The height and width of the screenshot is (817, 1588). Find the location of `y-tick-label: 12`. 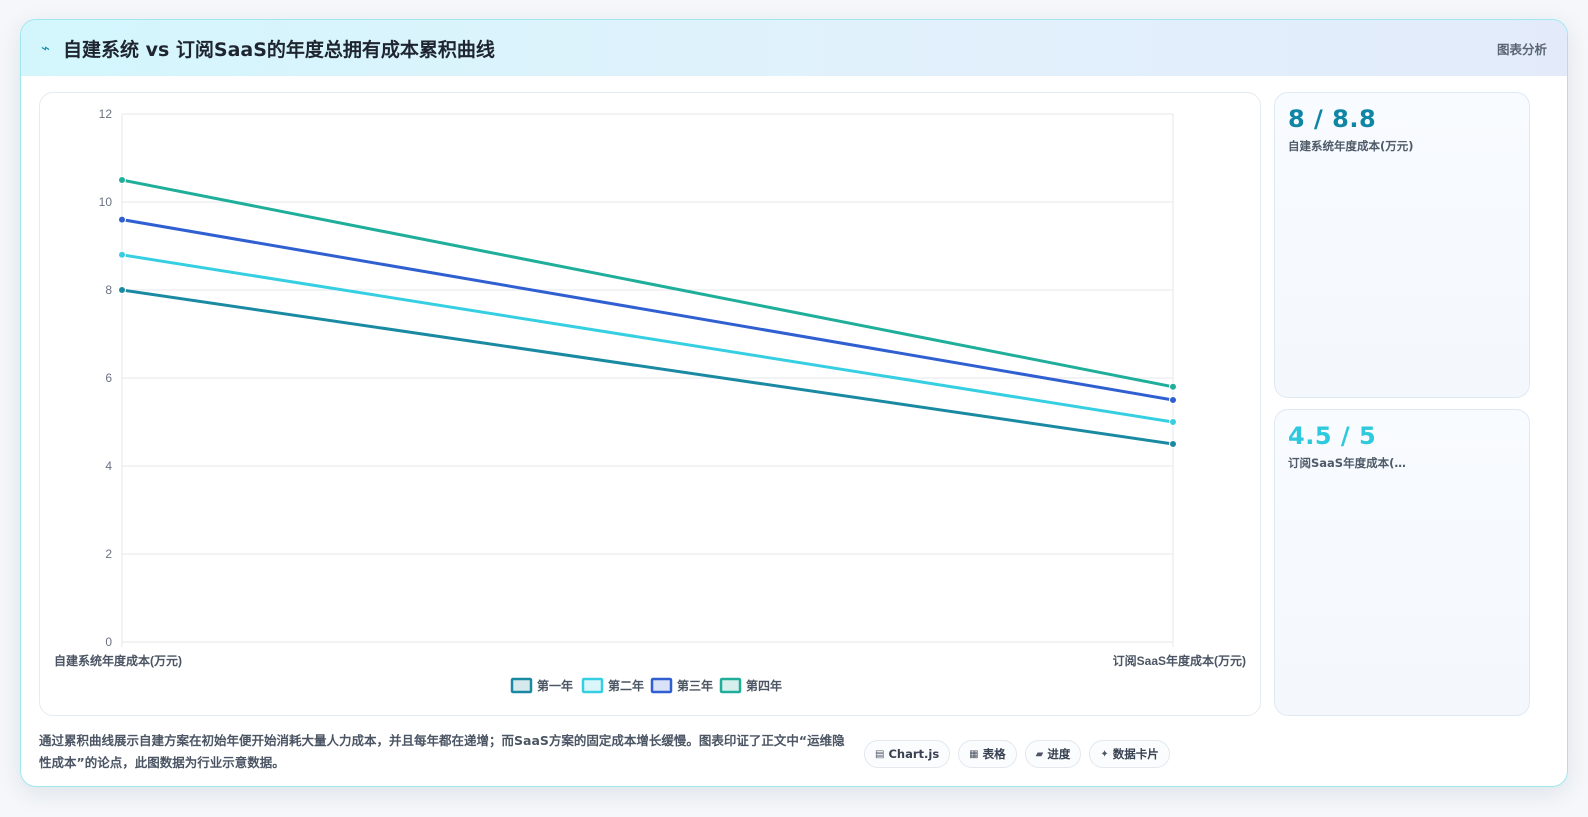

y-tick-label: 12 is located at coordinates (106, 114).